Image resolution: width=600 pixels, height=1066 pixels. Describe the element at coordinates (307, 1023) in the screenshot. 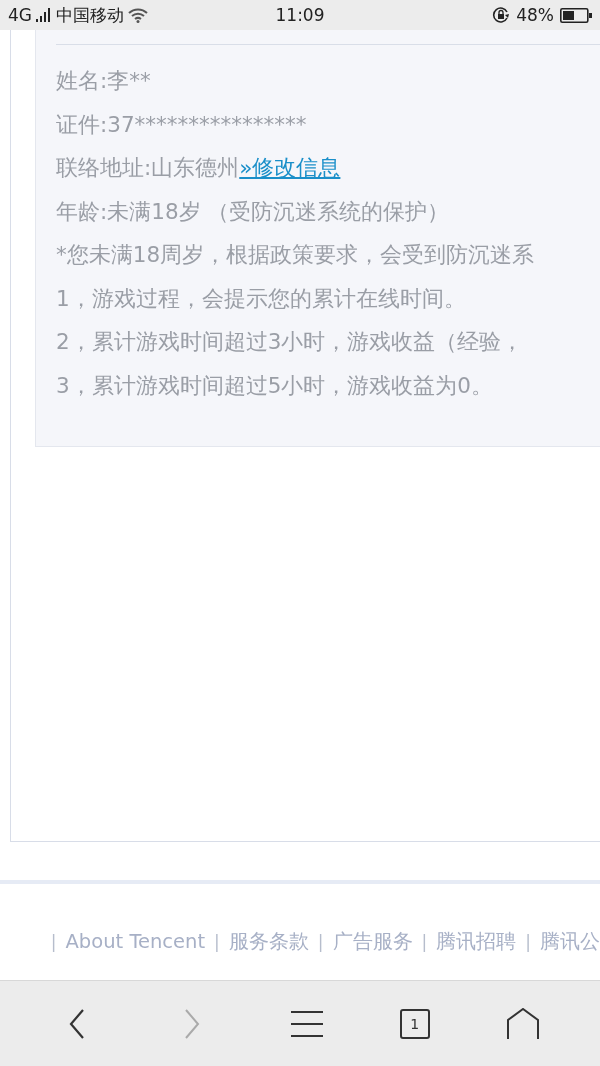

I see `menu-icon` at that location.